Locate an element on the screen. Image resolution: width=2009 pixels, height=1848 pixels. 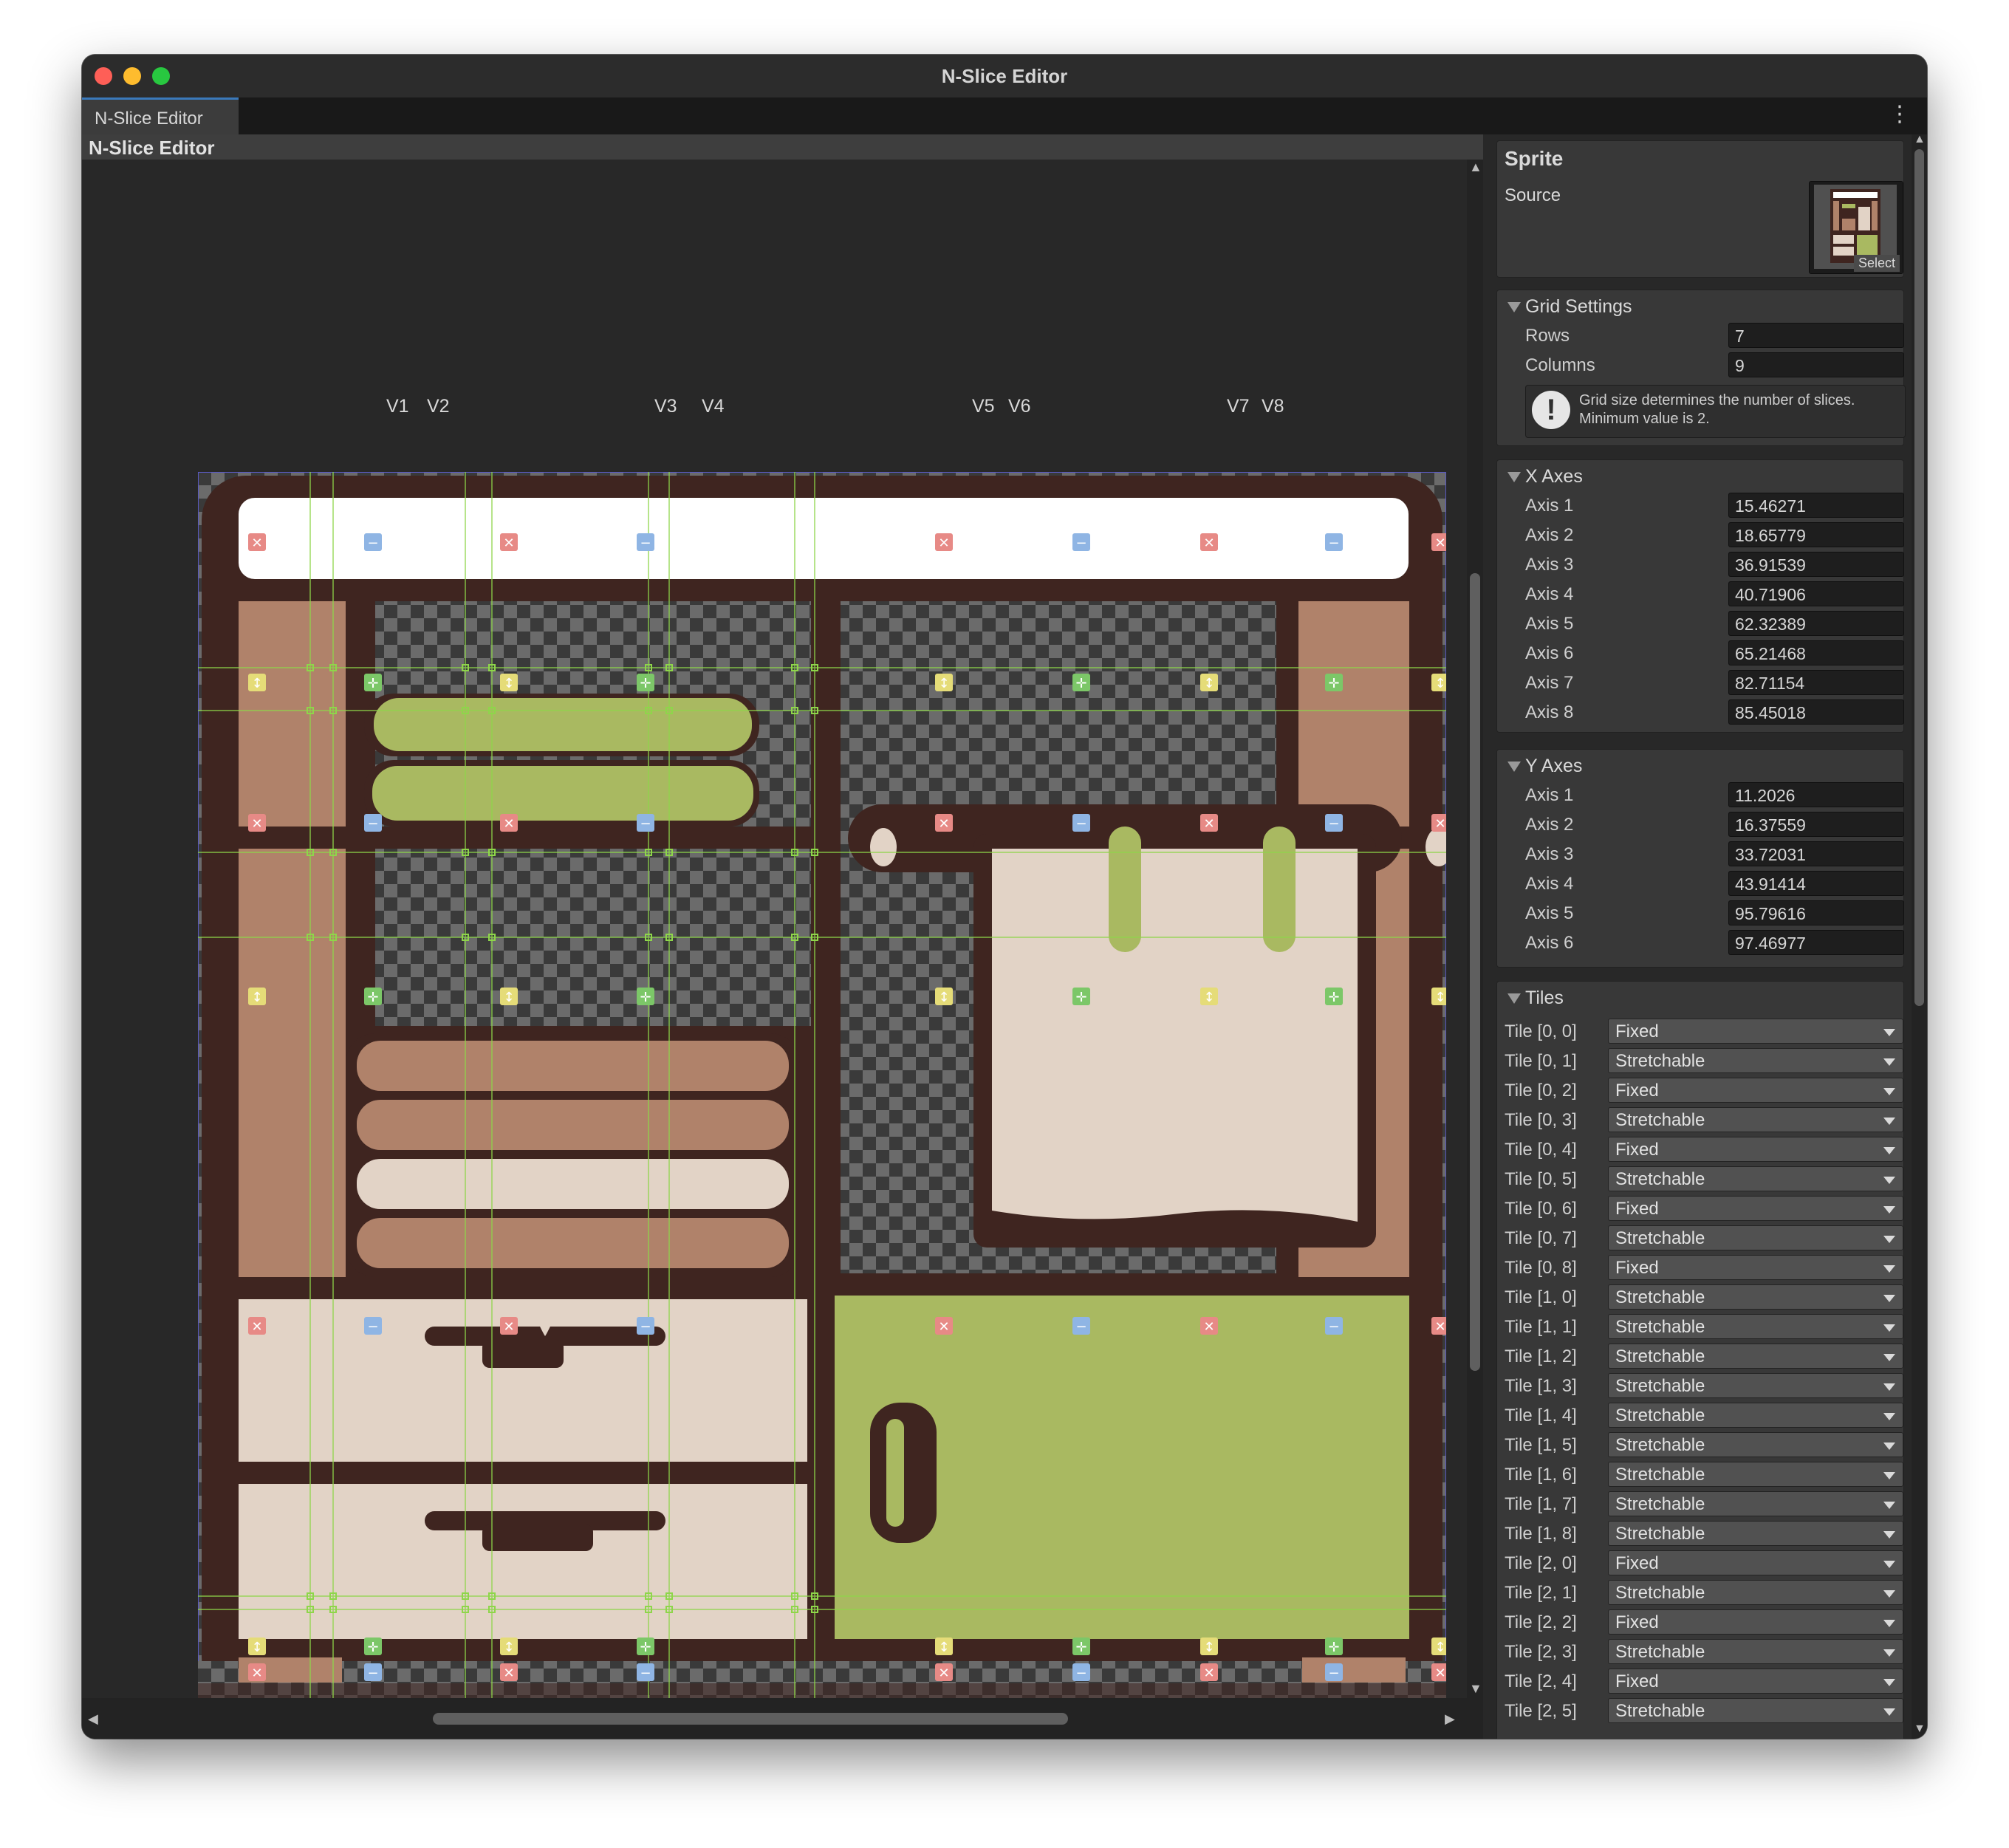
warning-icon: ! is located at coordinates (1551, 410).